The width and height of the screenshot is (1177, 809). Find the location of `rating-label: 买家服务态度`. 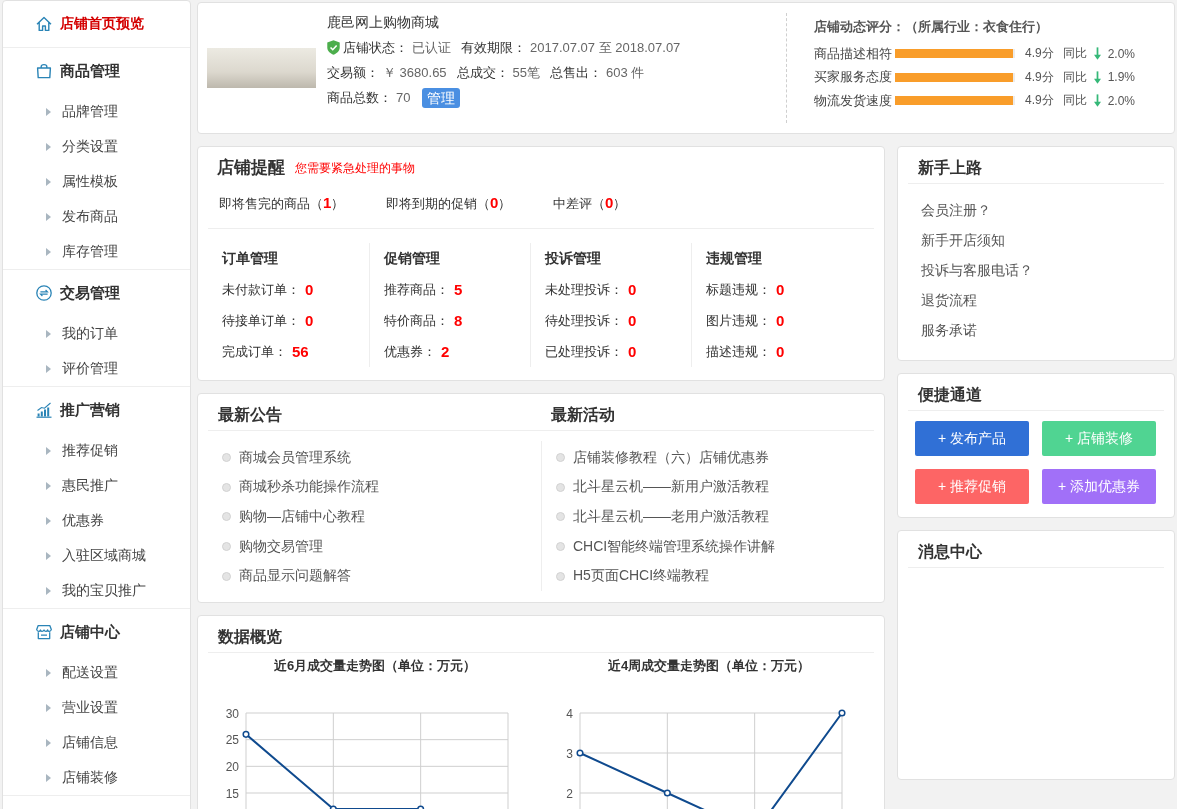

rating-label: 买家服务态度 is located at coordinates (853, 77).